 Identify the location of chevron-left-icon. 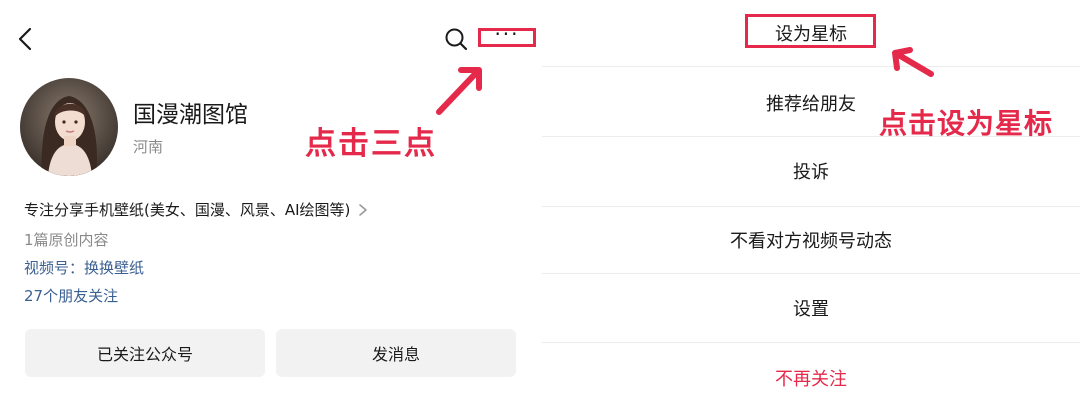
(25, 39).